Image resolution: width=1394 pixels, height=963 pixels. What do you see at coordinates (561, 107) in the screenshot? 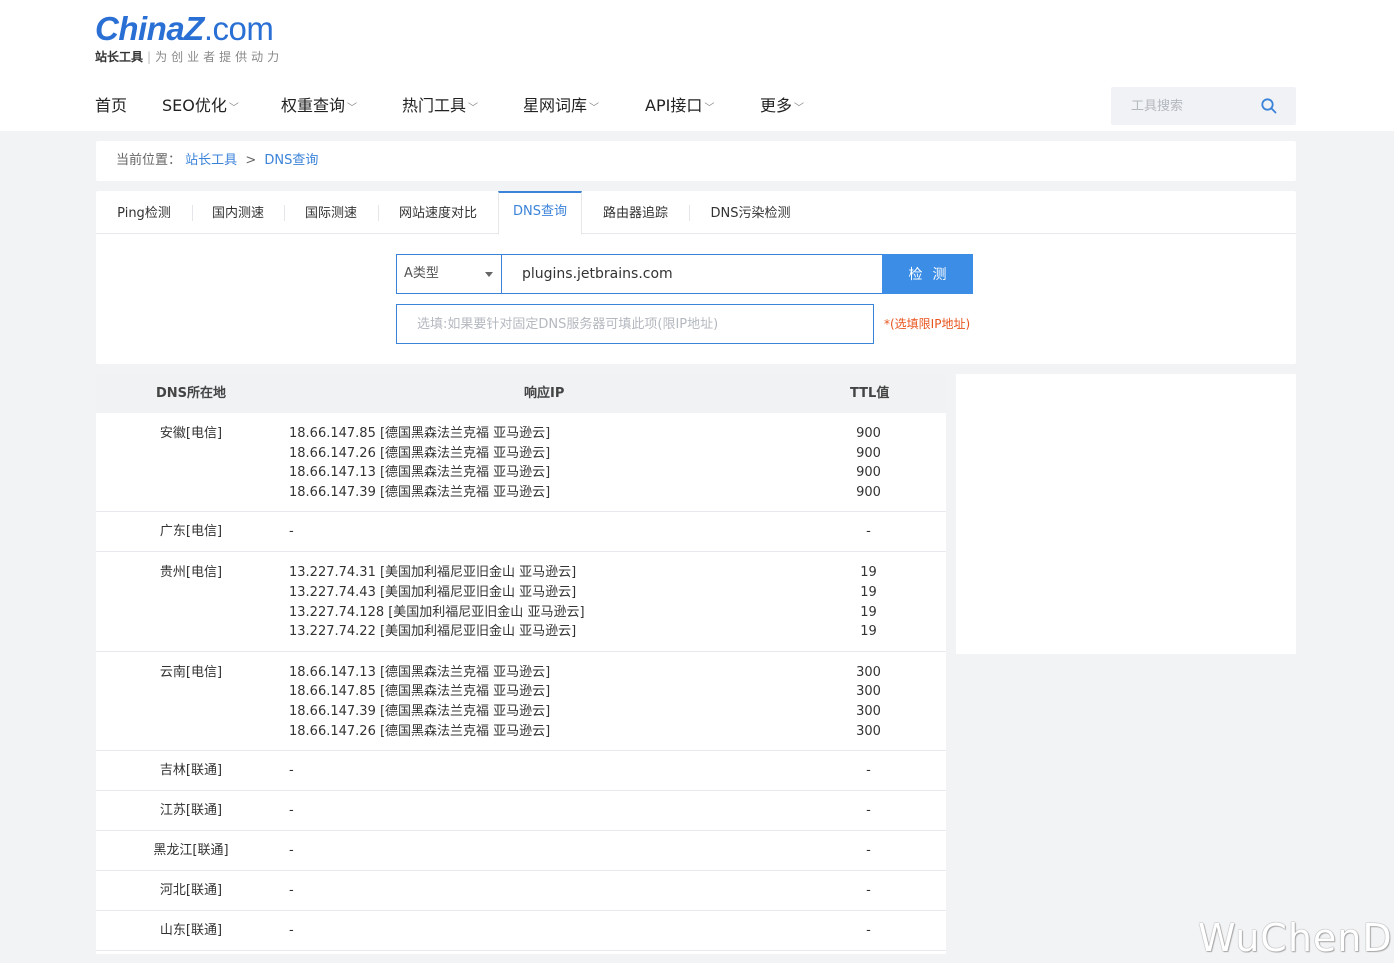
I see `nav-keywords: 星网词库 ﹀` at bounding box center [561, 107].